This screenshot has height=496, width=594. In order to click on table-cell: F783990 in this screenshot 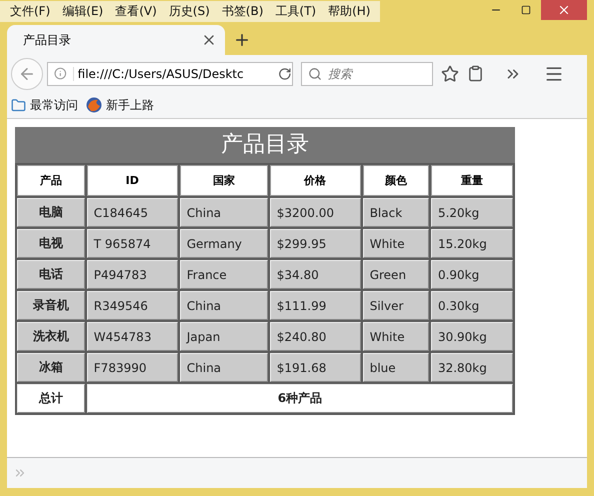, I will do `click(132, 367)`.